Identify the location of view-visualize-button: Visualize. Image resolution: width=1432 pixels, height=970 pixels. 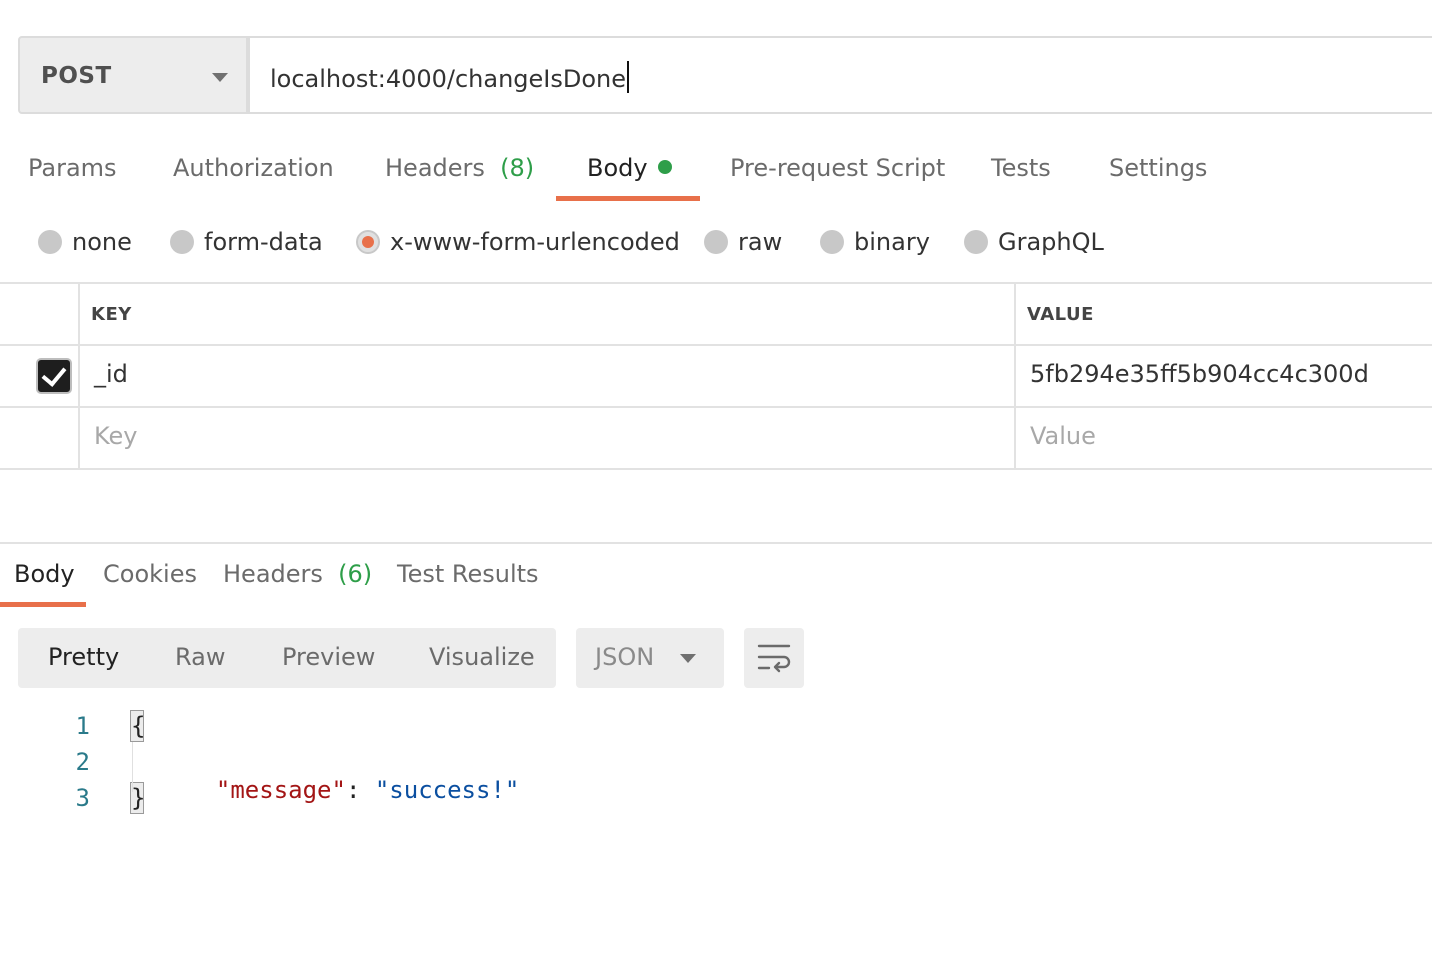
(482, 657).